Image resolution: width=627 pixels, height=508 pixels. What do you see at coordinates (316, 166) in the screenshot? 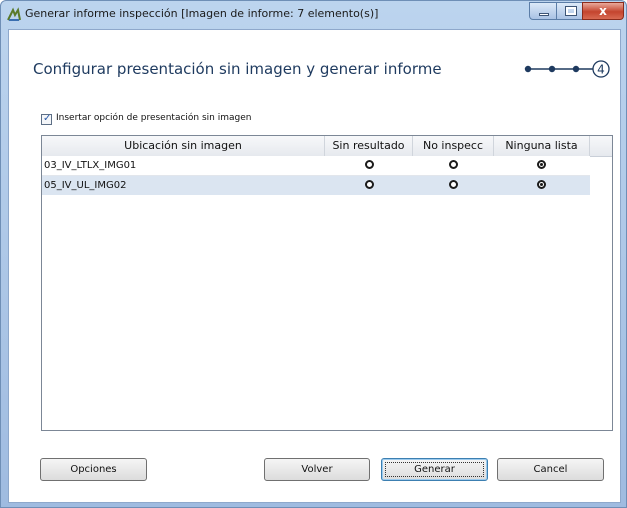
I see `table-row: 03_IV_LTLX_IMG01` at bounding box center [316, 166].